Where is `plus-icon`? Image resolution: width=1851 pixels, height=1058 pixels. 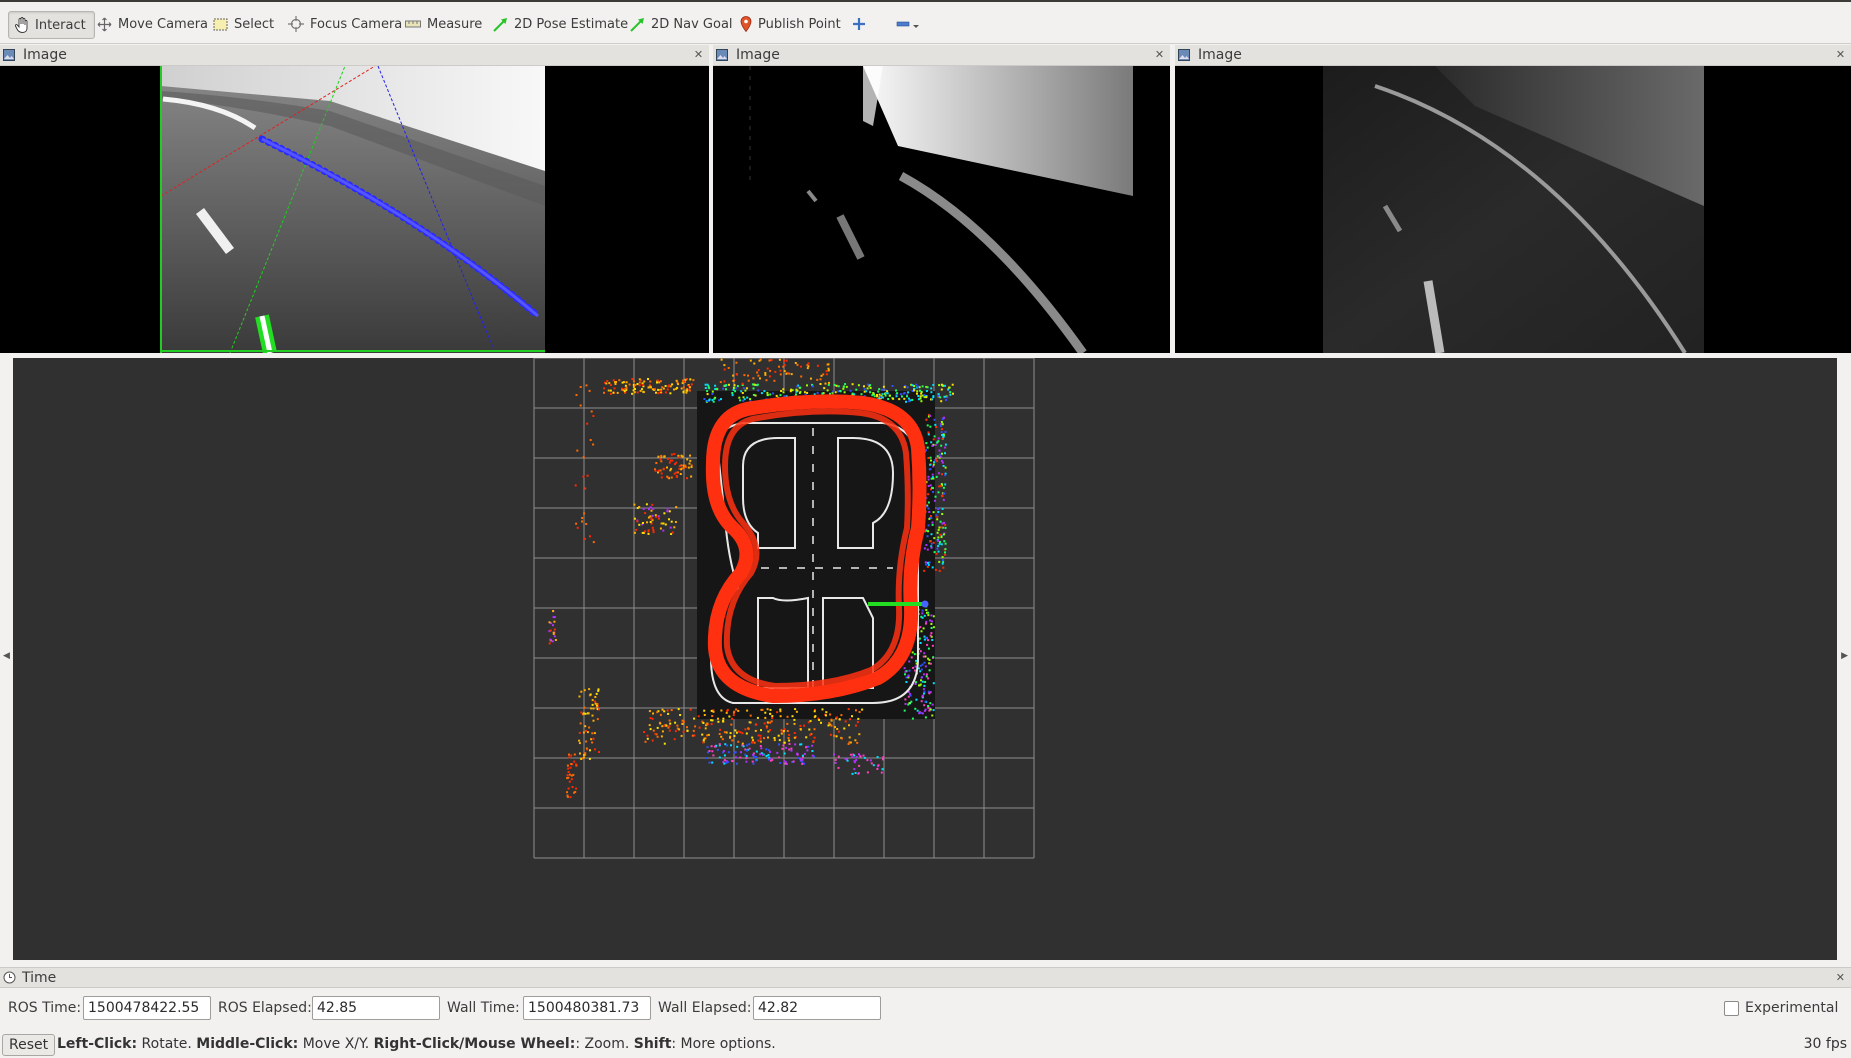 plus-icon is located at coordinates (859, 24).